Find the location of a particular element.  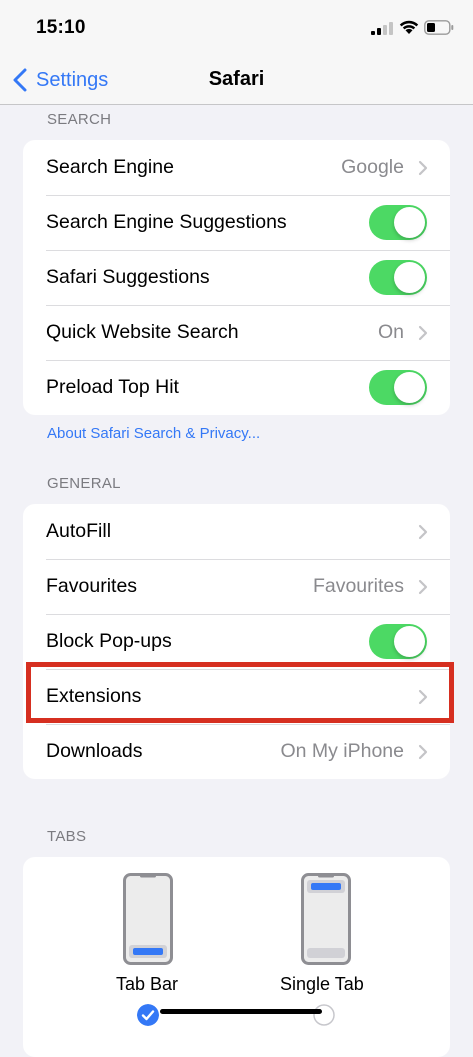

navigation-bar: Settings Safari is located at coordinates (236, 80).